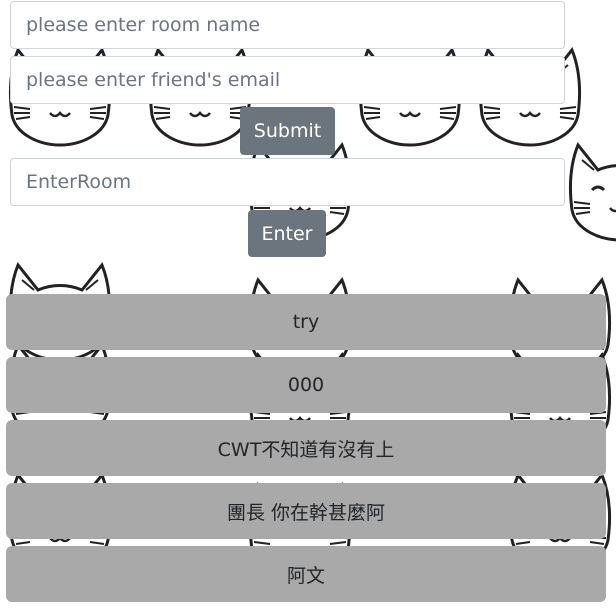 Image resolution: width=616 pixels, height=616 pixels. What do you see at coordinates (287, 131) in the screenshot?
I see `submit-button: Submit` at bounding box center [287, 131].